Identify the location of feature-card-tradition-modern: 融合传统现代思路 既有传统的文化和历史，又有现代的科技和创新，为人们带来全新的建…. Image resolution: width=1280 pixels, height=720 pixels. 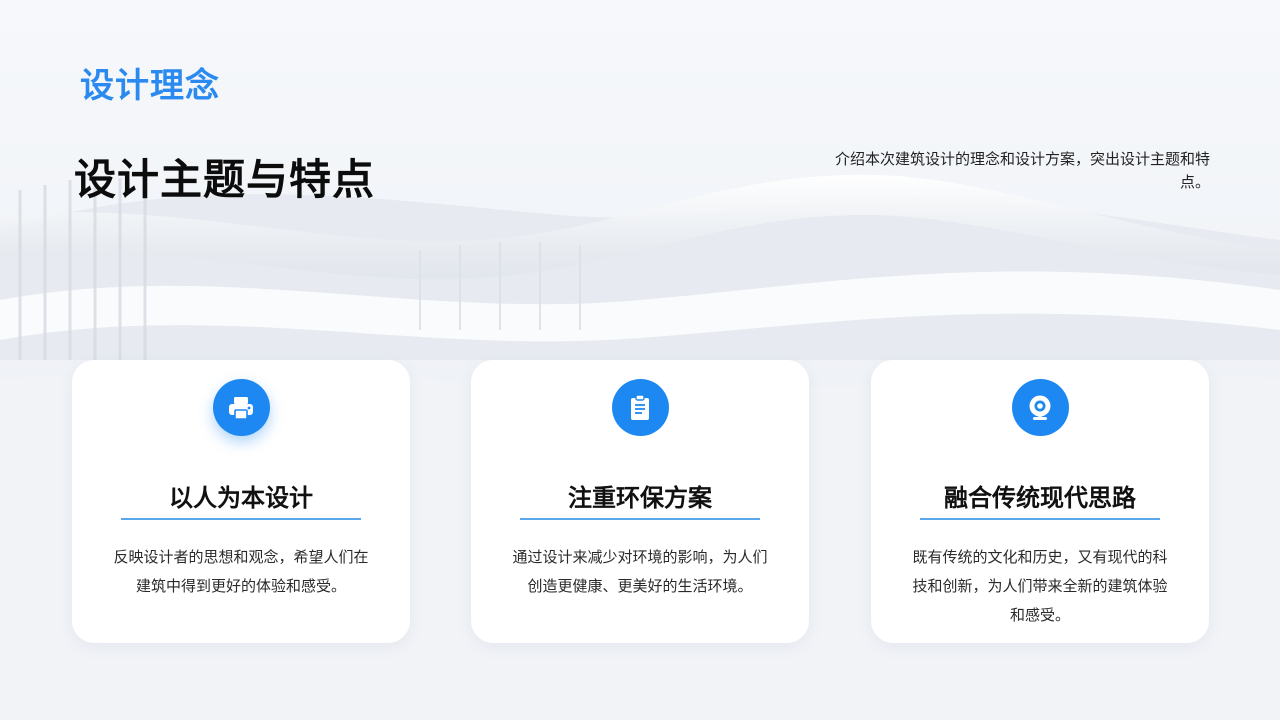
(1040, 501).